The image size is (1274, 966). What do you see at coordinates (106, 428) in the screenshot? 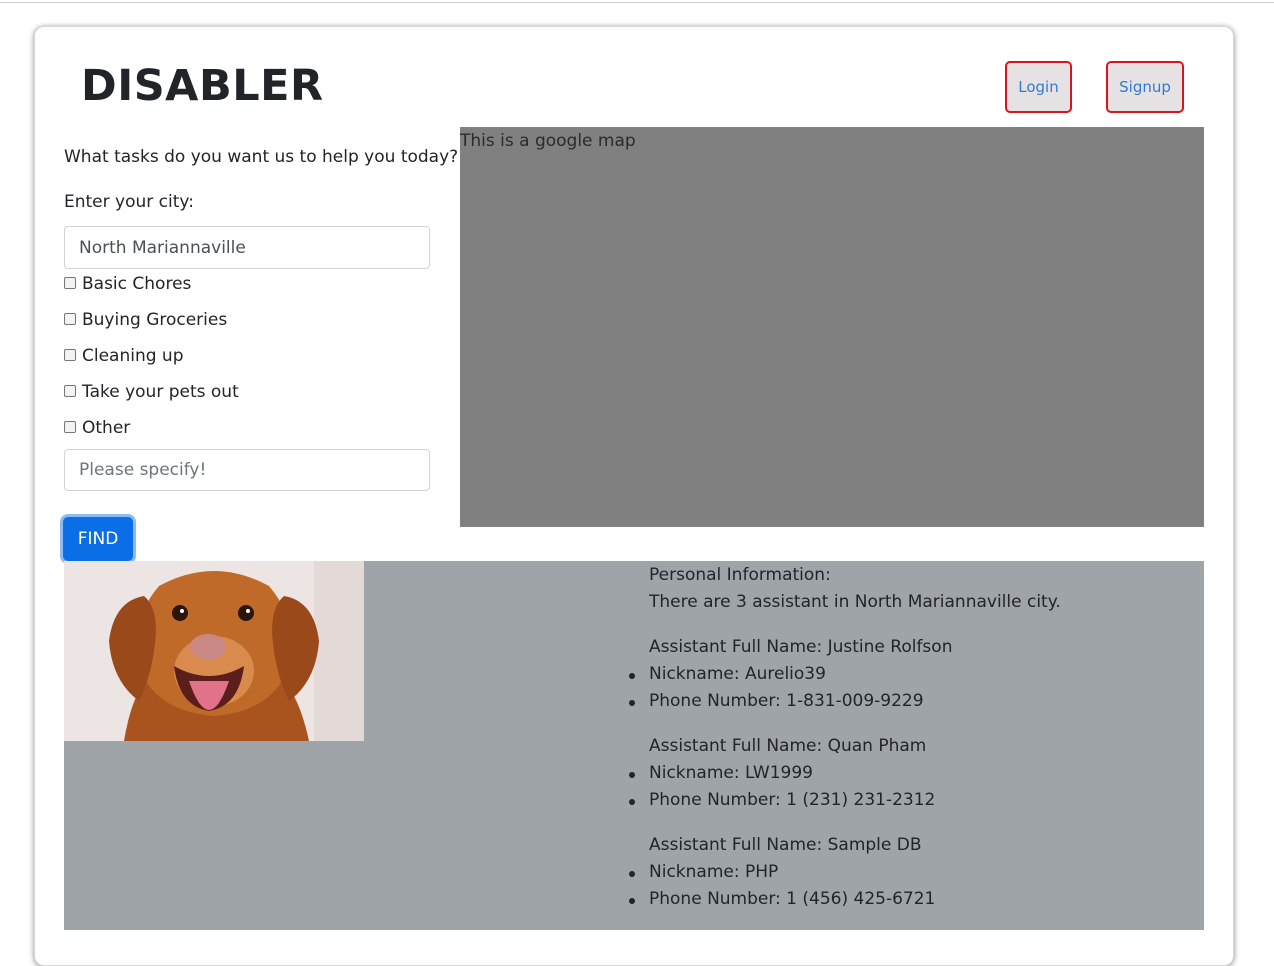
I see `task-label: Other` at bounding box center [106, 428].